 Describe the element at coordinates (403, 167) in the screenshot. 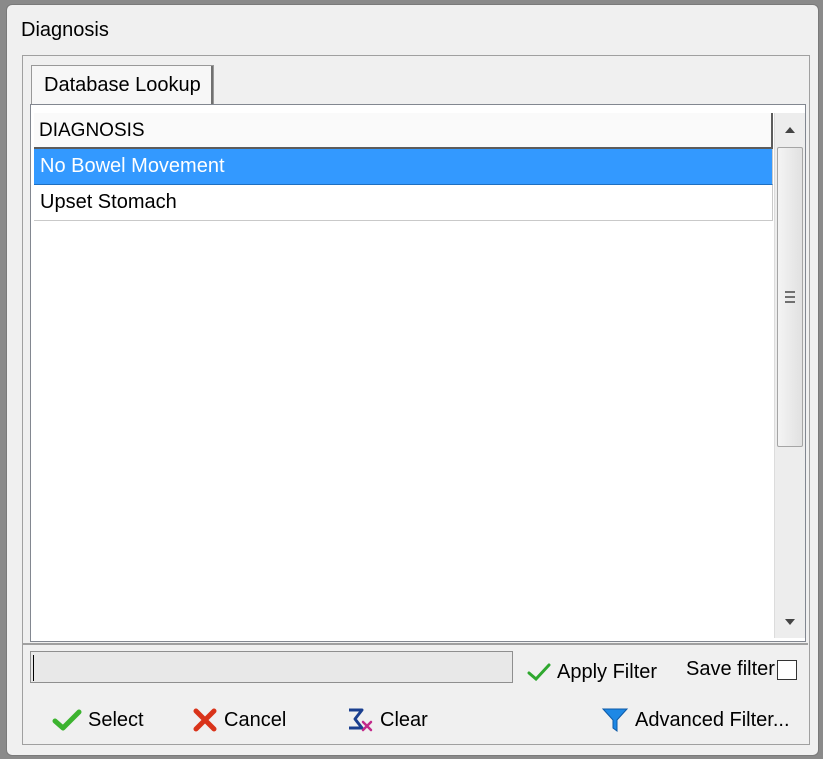

I see `table-row: No Bowel Movement` at that location.